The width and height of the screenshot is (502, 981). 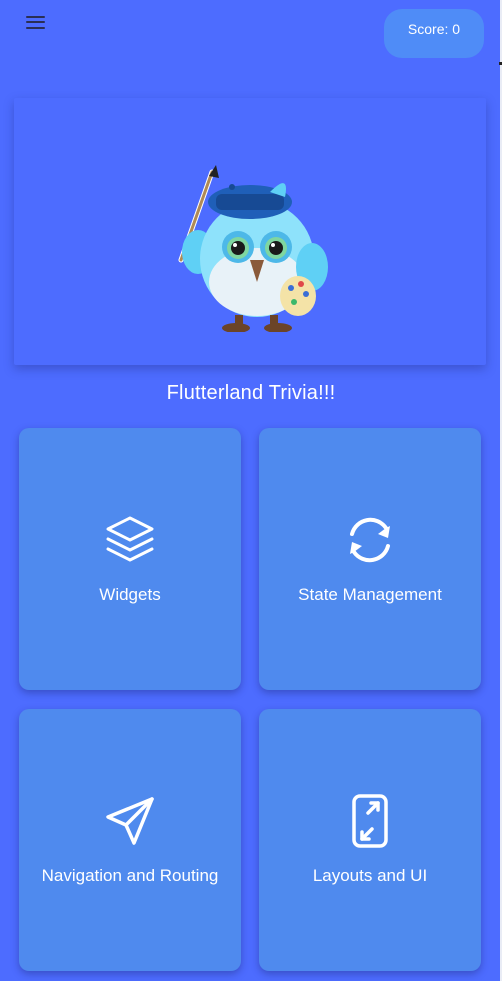 I want to click on menu-button, so click(x=35, y=22).